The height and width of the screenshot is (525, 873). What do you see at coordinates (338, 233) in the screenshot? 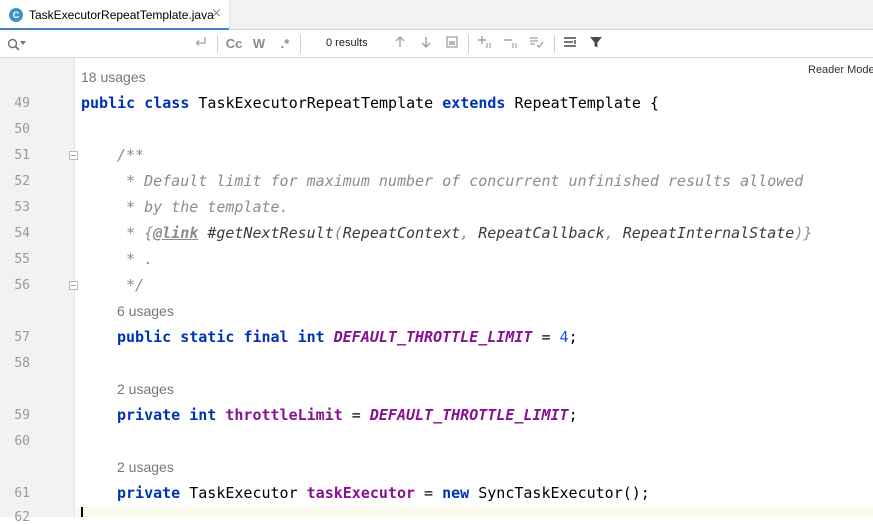
I see `comment-text: (` at bounding box center [338, 233].